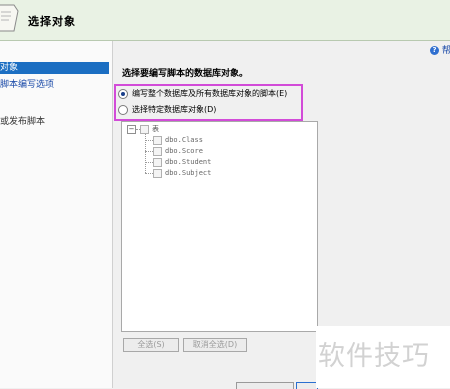 This screenshot has height=389, width=450. I want to click on radio-select-specific-objects: 选择特定数据库对象(D), so click(167, 110).